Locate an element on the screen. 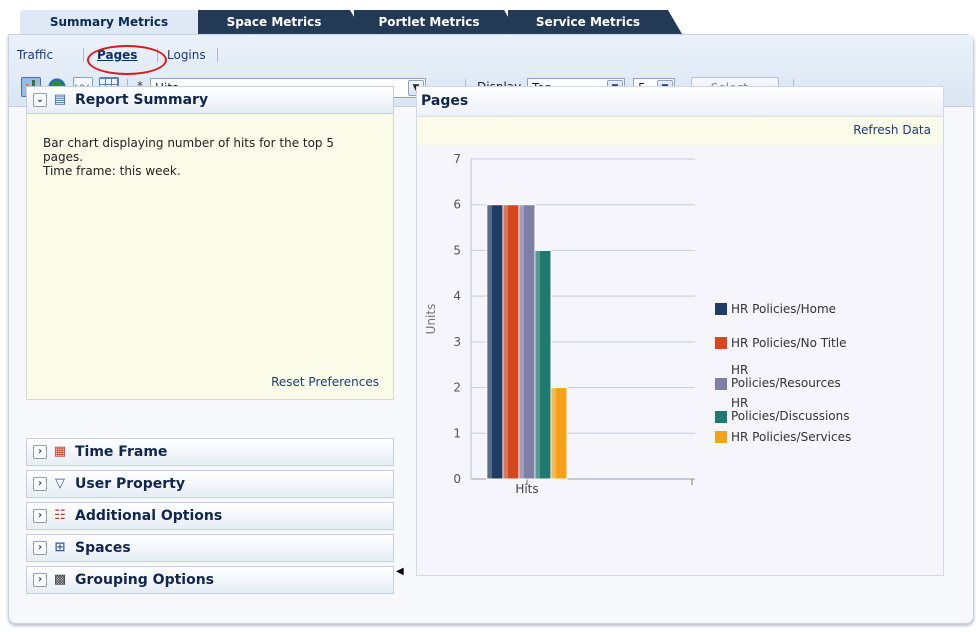 Image resolution: width=979 pixels, height=632 pixels. reset-preferences-link: Reset Preferences is located at coordinates (325, 382).